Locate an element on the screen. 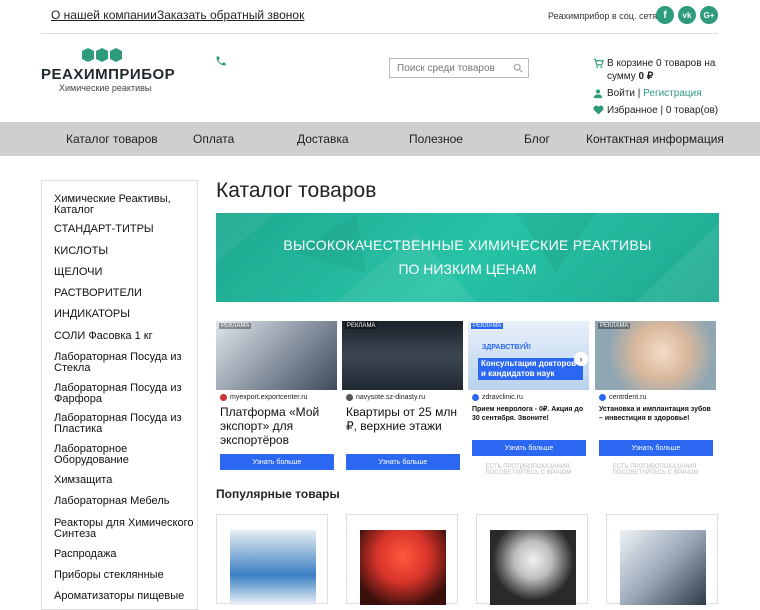  sidebar-item: Лабораторная Мебель is located at coordinates (124, 501).